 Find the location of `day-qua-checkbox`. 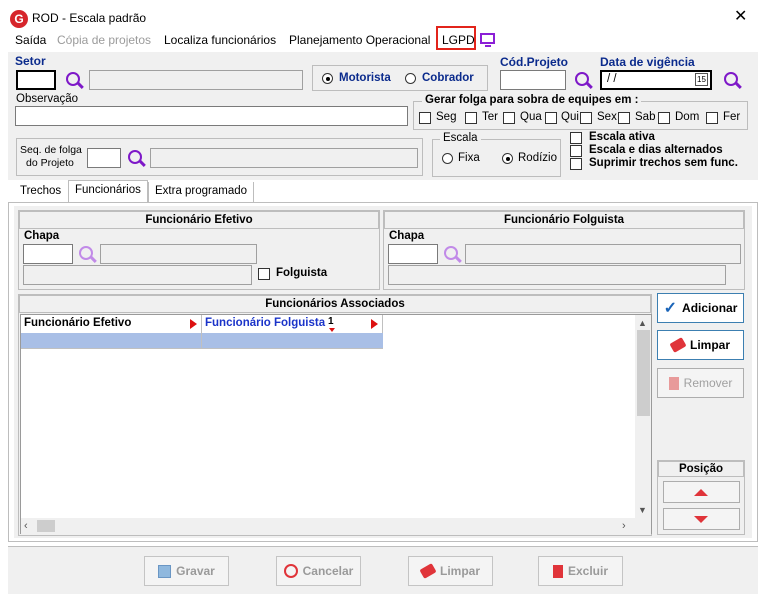

day-qua-checkbox is located at coordinates (509, 118).